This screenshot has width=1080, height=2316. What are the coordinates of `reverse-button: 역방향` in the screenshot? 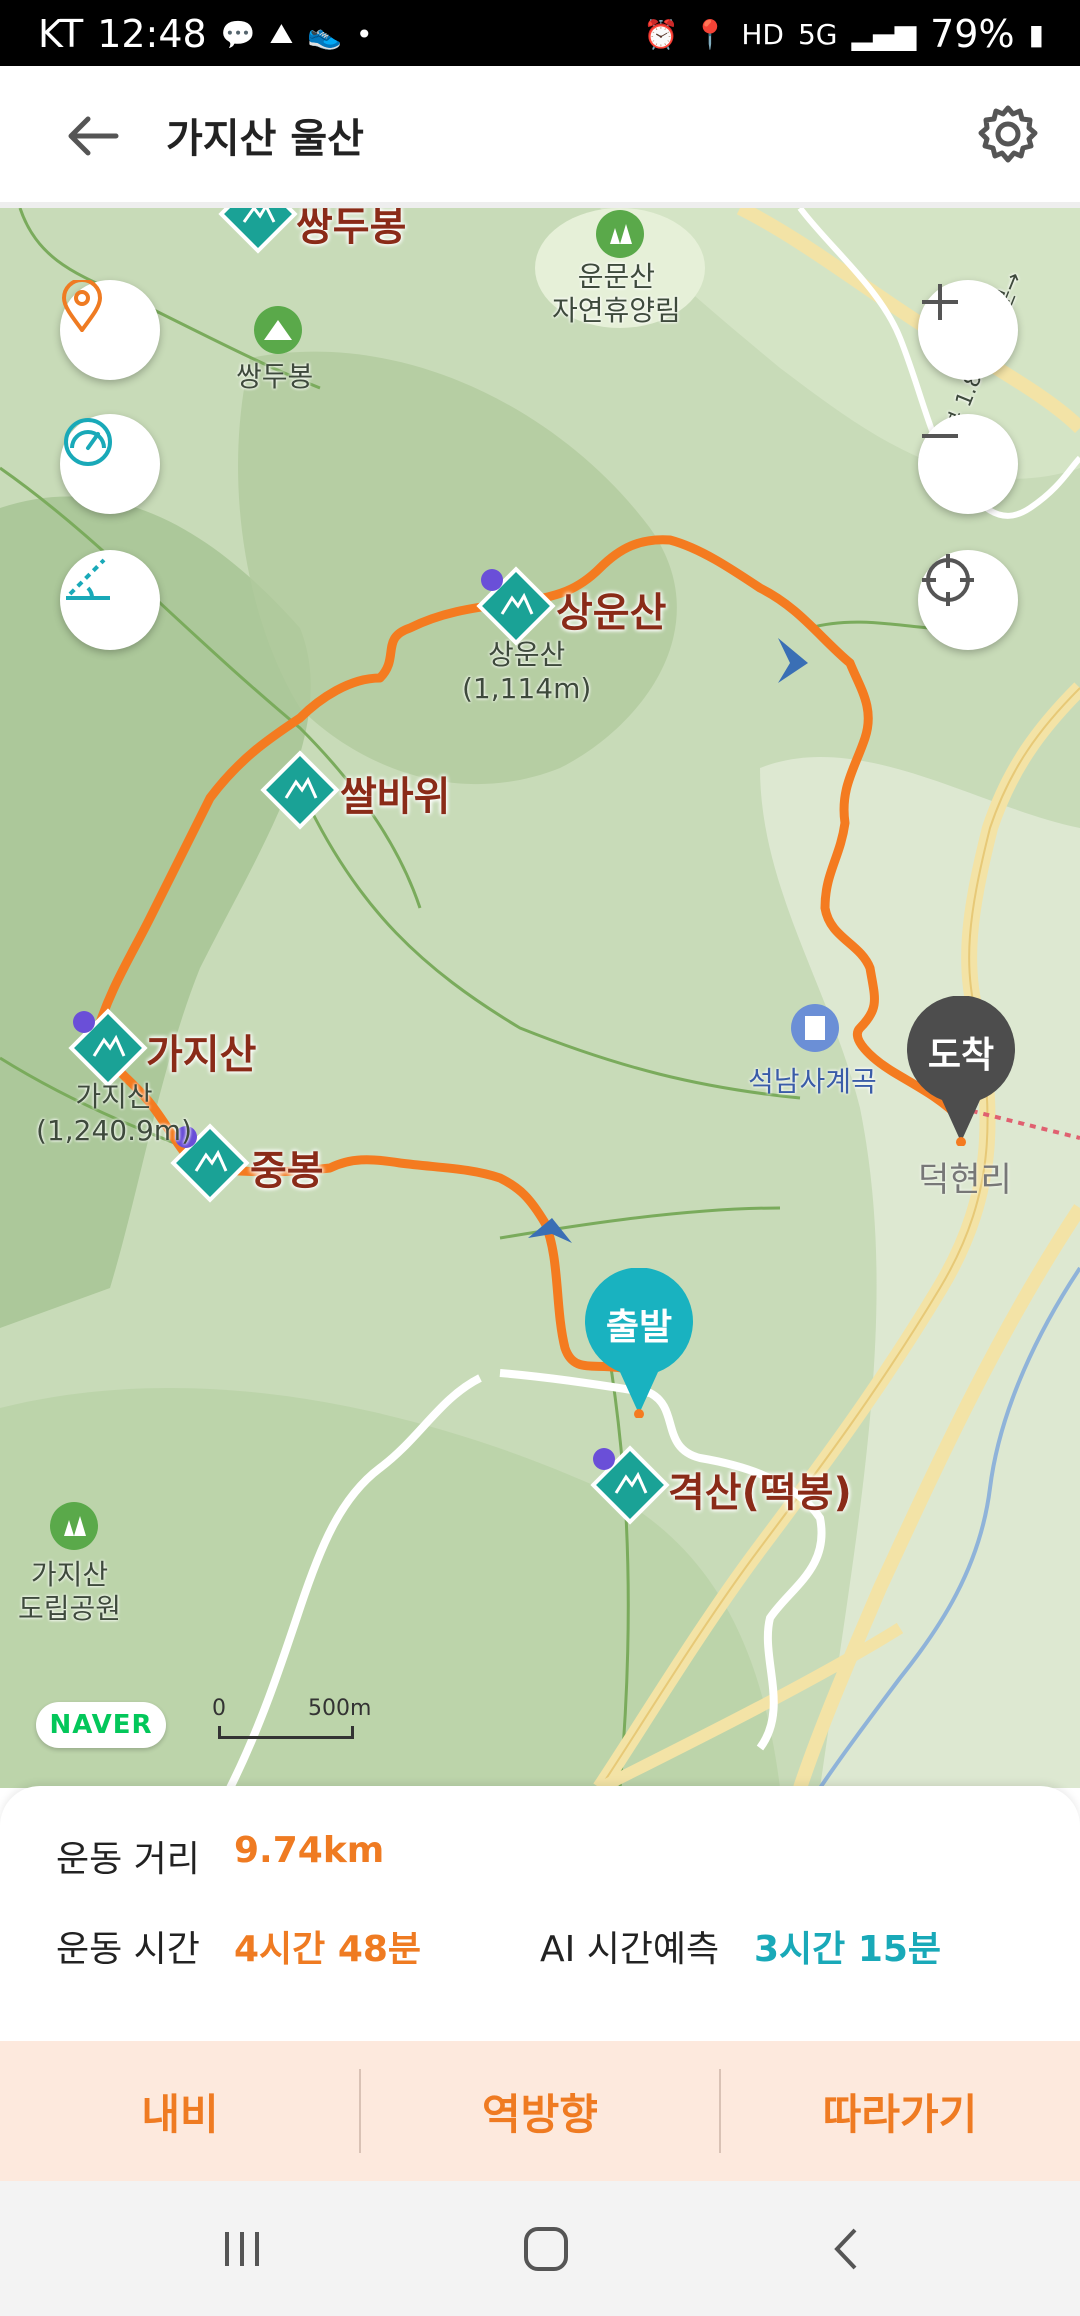 It's located at (540, 2111).